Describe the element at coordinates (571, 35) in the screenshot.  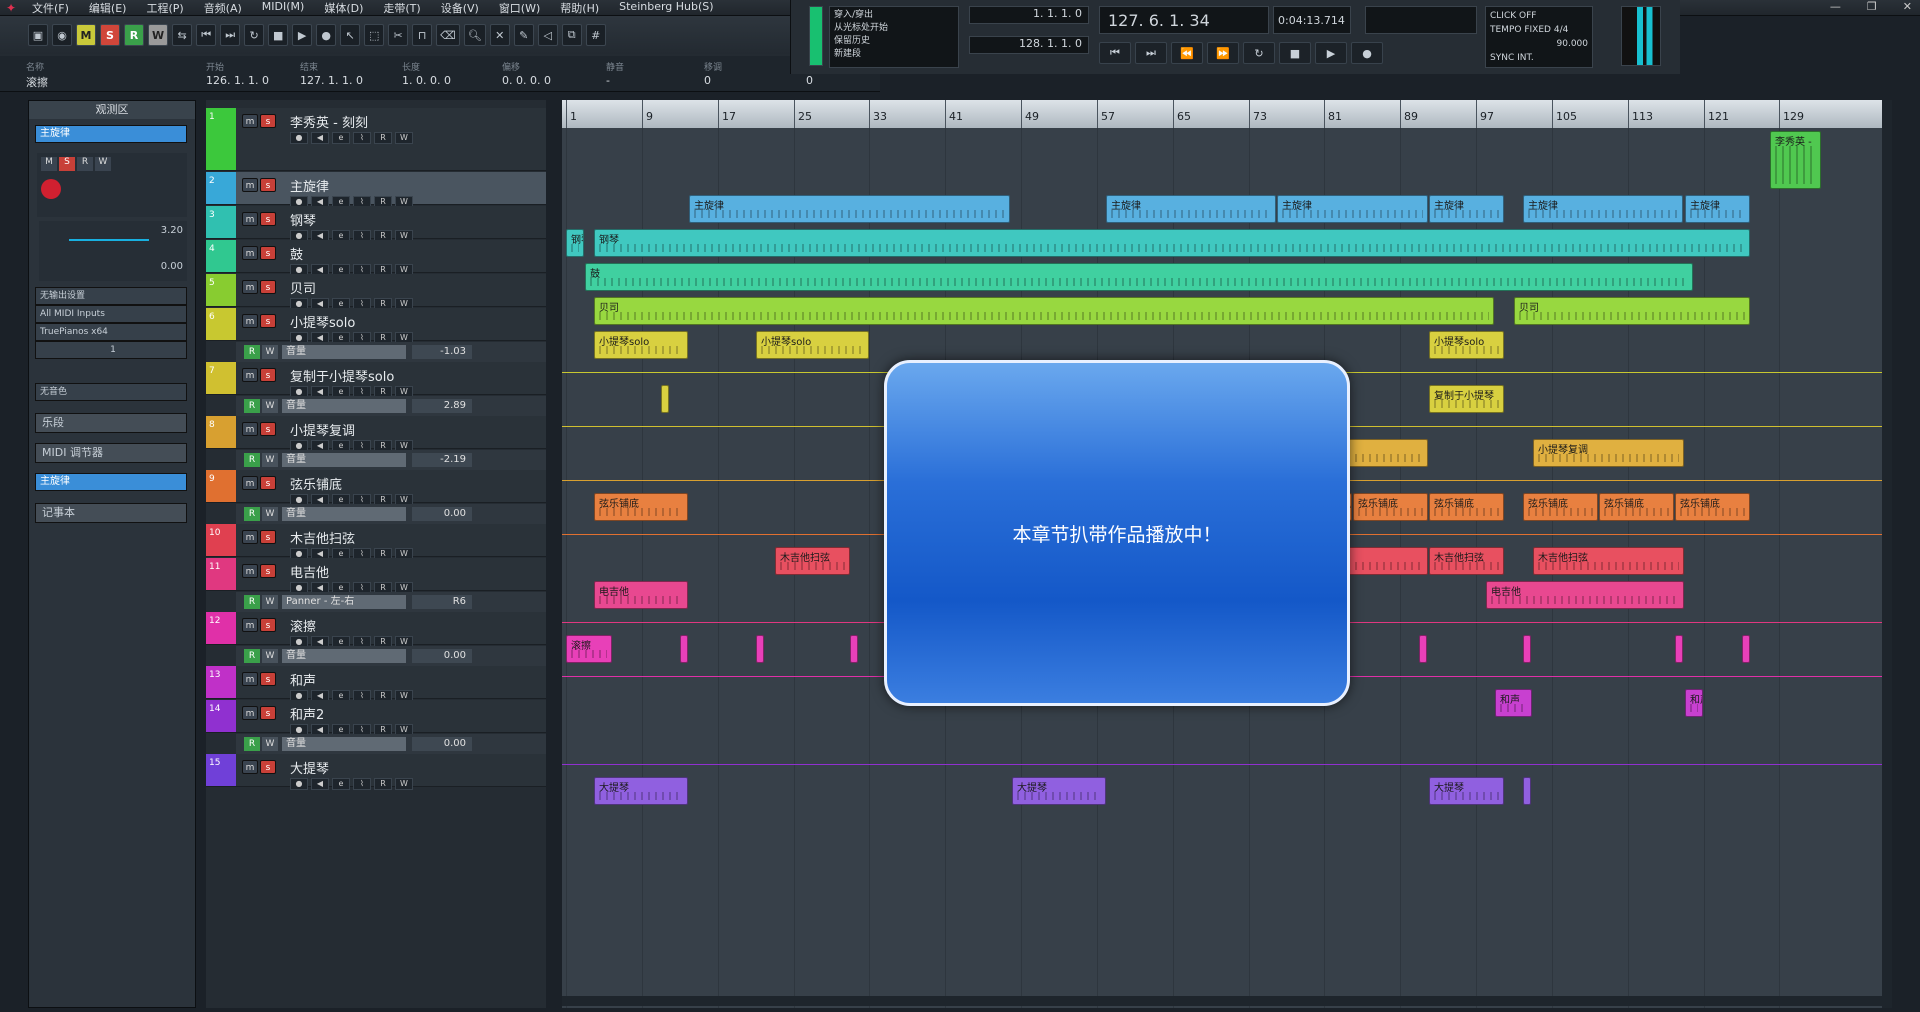
I see `snap-icon: ⧉` at that location.